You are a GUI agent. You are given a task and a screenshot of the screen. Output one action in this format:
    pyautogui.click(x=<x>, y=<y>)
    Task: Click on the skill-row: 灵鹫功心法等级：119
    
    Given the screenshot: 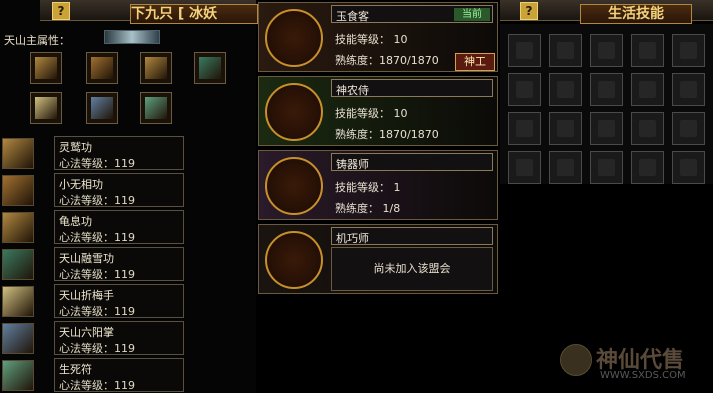 What is the action you would take?
    pyautogui.click(x=93, y=153)
    